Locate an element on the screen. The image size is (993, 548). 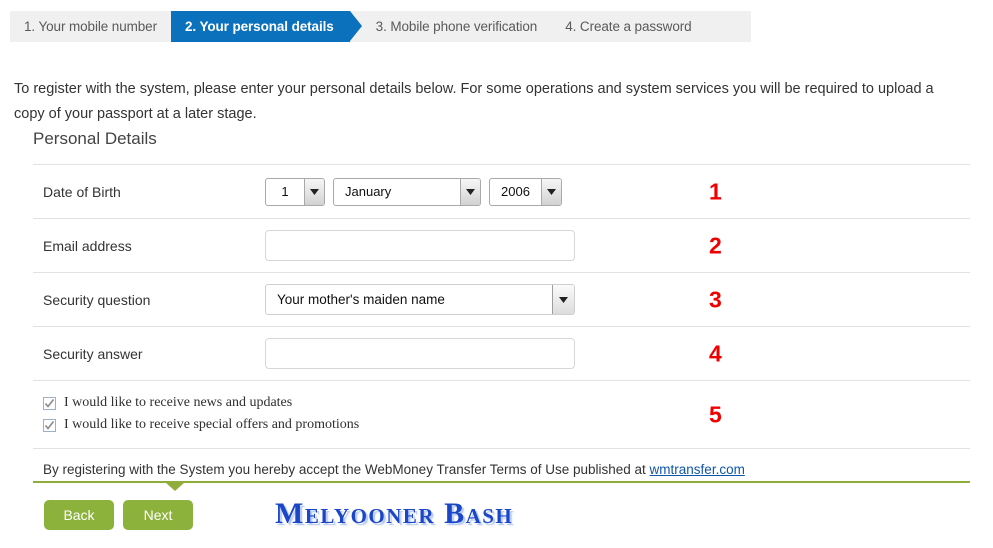
label-email-address: Email address is located at coordinates (87, 245).